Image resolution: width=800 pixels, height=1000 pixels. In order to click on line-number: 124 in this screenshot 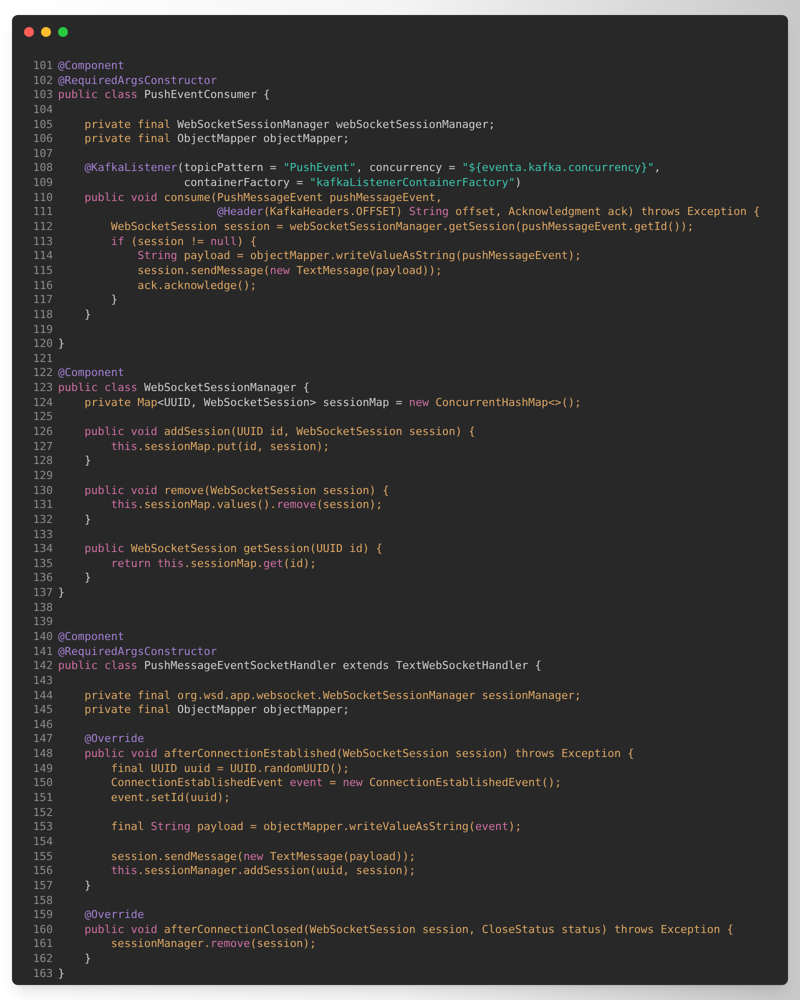, I will do `click(43, 403)`.